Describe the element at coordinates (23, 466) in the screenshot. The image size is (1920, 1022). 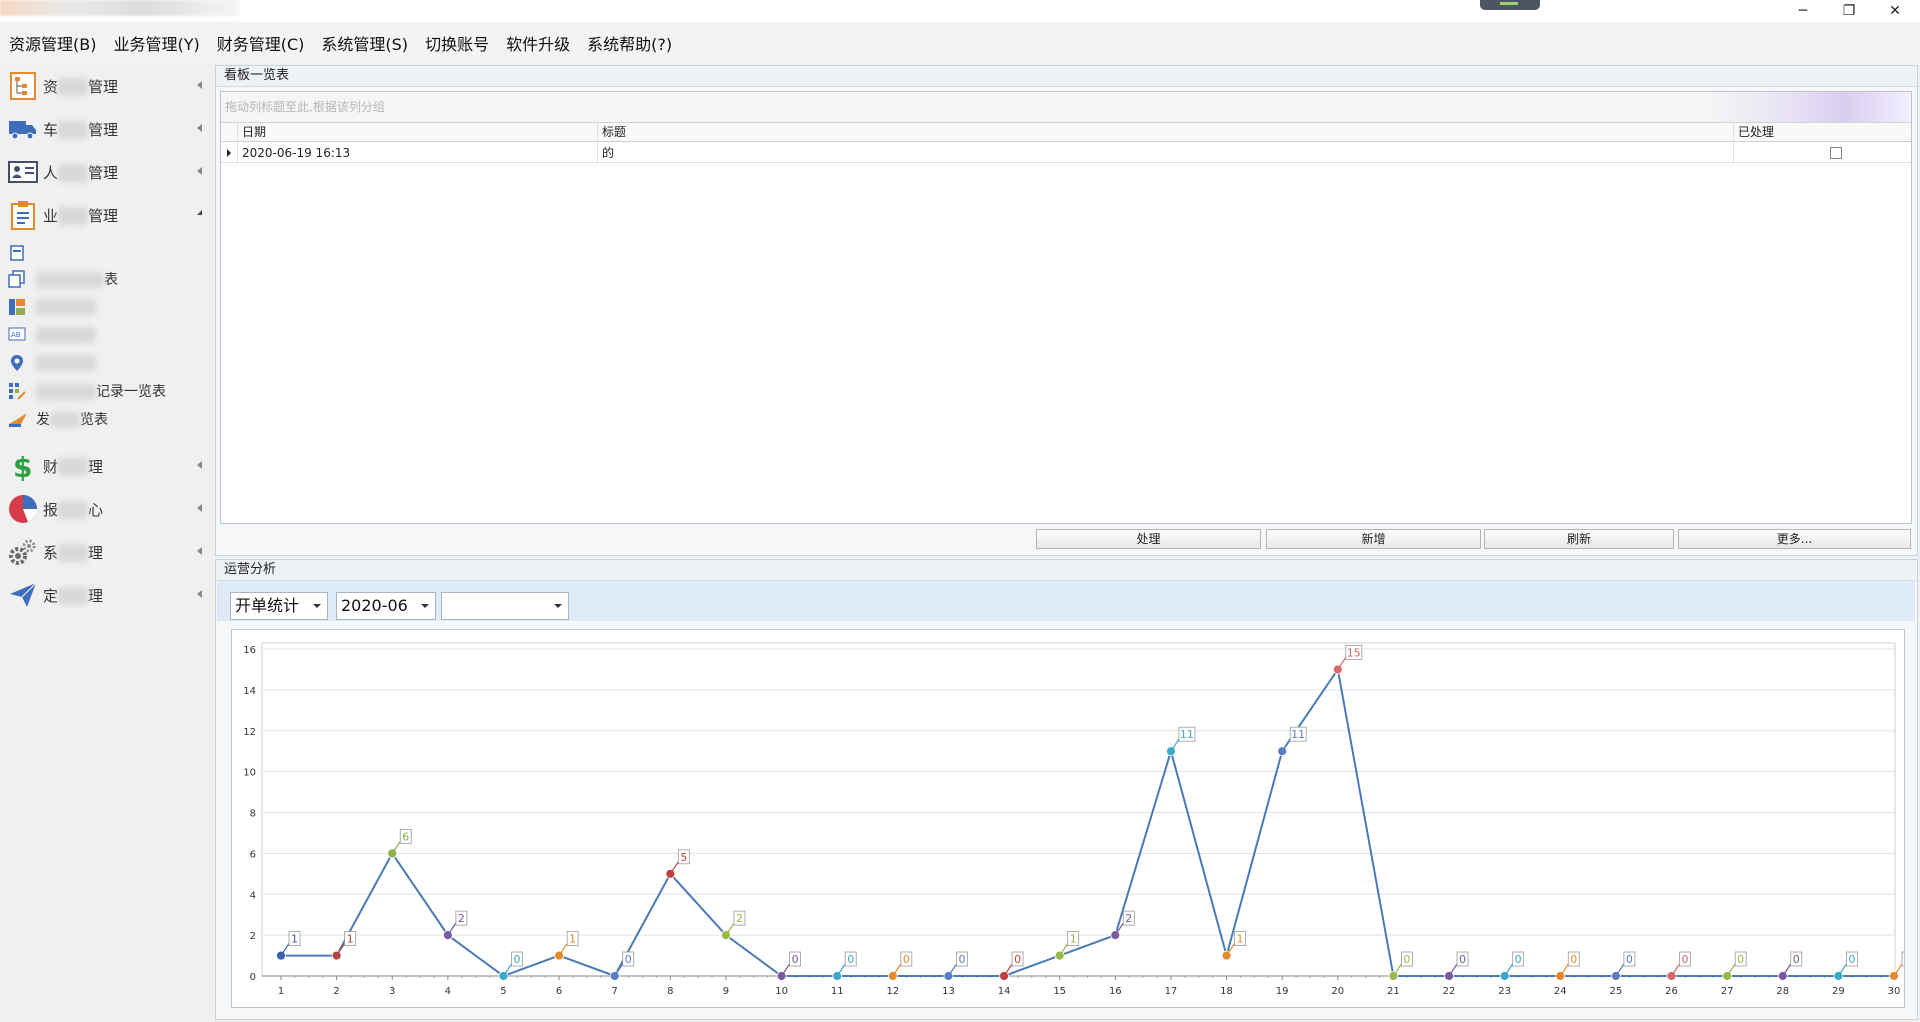
I see `dollar-icon: $` at that location.